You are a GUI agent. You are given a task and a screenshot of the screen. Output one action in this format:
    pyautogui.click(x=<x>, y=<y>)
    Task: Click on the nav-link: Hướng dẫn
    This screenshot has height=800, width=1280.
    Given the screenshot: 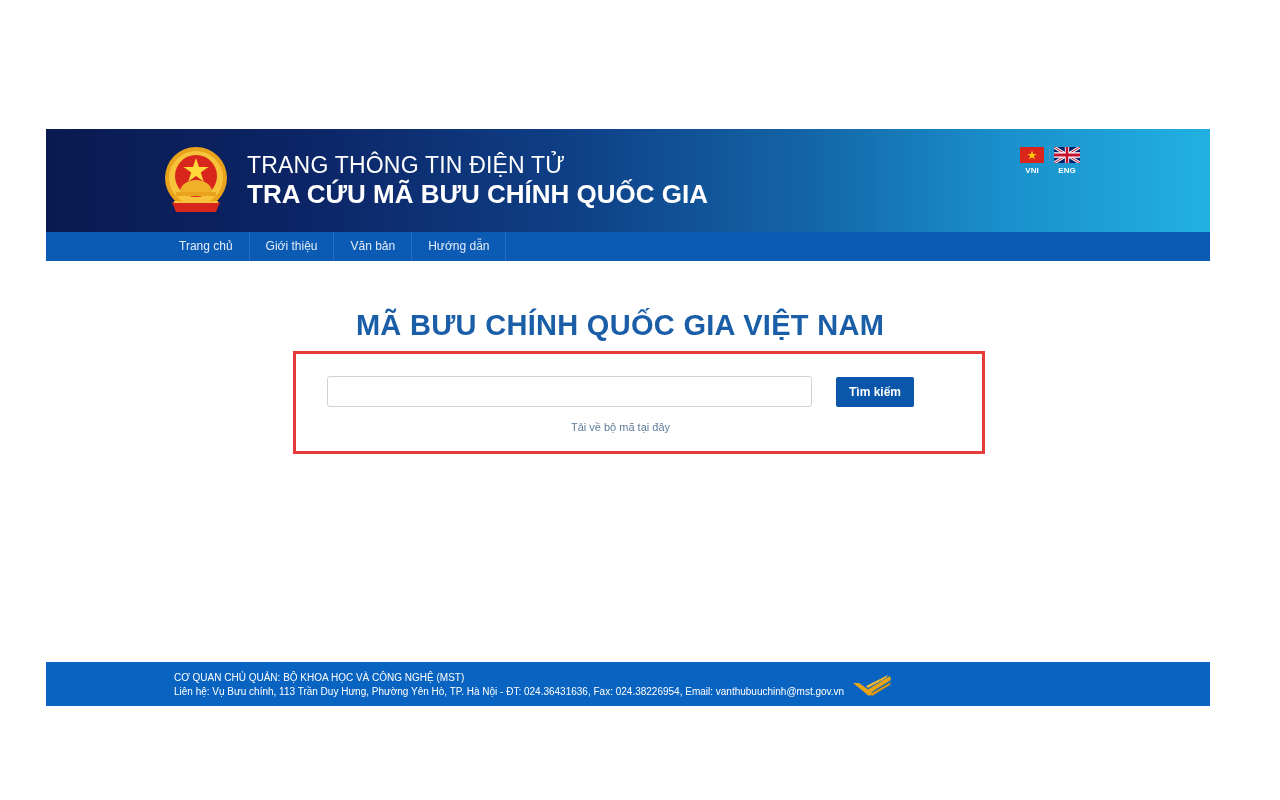 What is the action you would take?
    pyautogui.click(x=459, y=246)
    